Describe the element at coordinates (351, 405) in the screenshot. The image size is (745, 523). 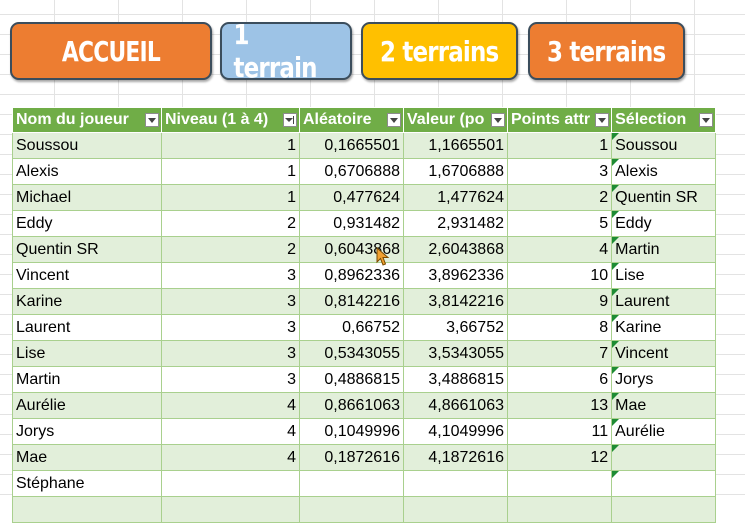
I see `table-cell: 0,8661063` at that location.